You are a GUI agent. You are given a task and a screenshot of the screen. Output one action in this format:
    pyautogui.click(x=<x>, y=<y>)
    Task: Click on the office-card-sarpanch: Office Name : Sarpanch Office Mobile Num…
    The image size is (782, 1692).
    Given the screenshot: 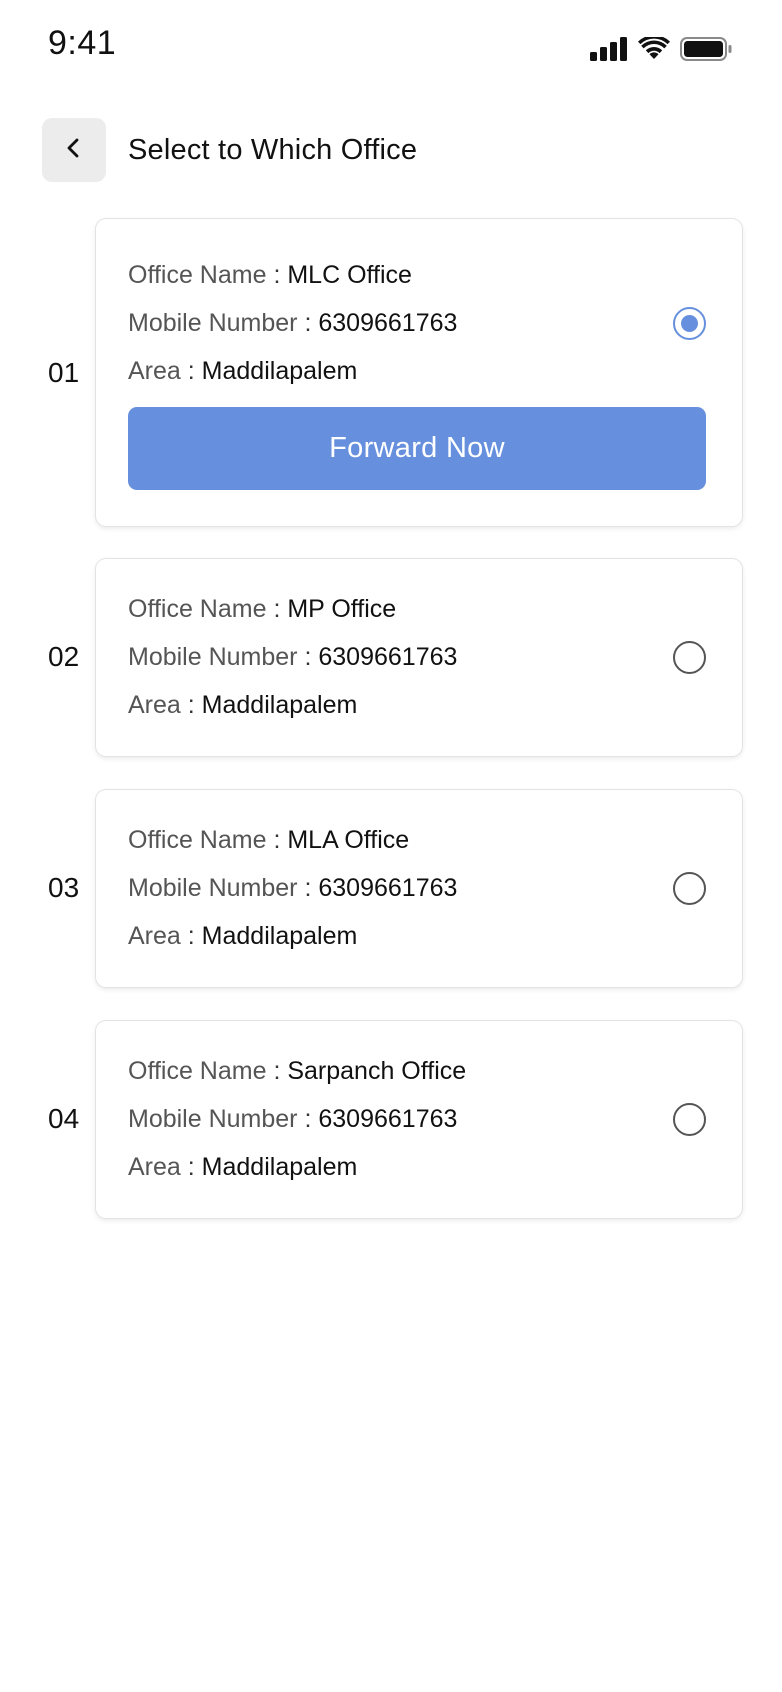 What is the action you would take?
    pyautogui.click(x=419, y=1119)
    